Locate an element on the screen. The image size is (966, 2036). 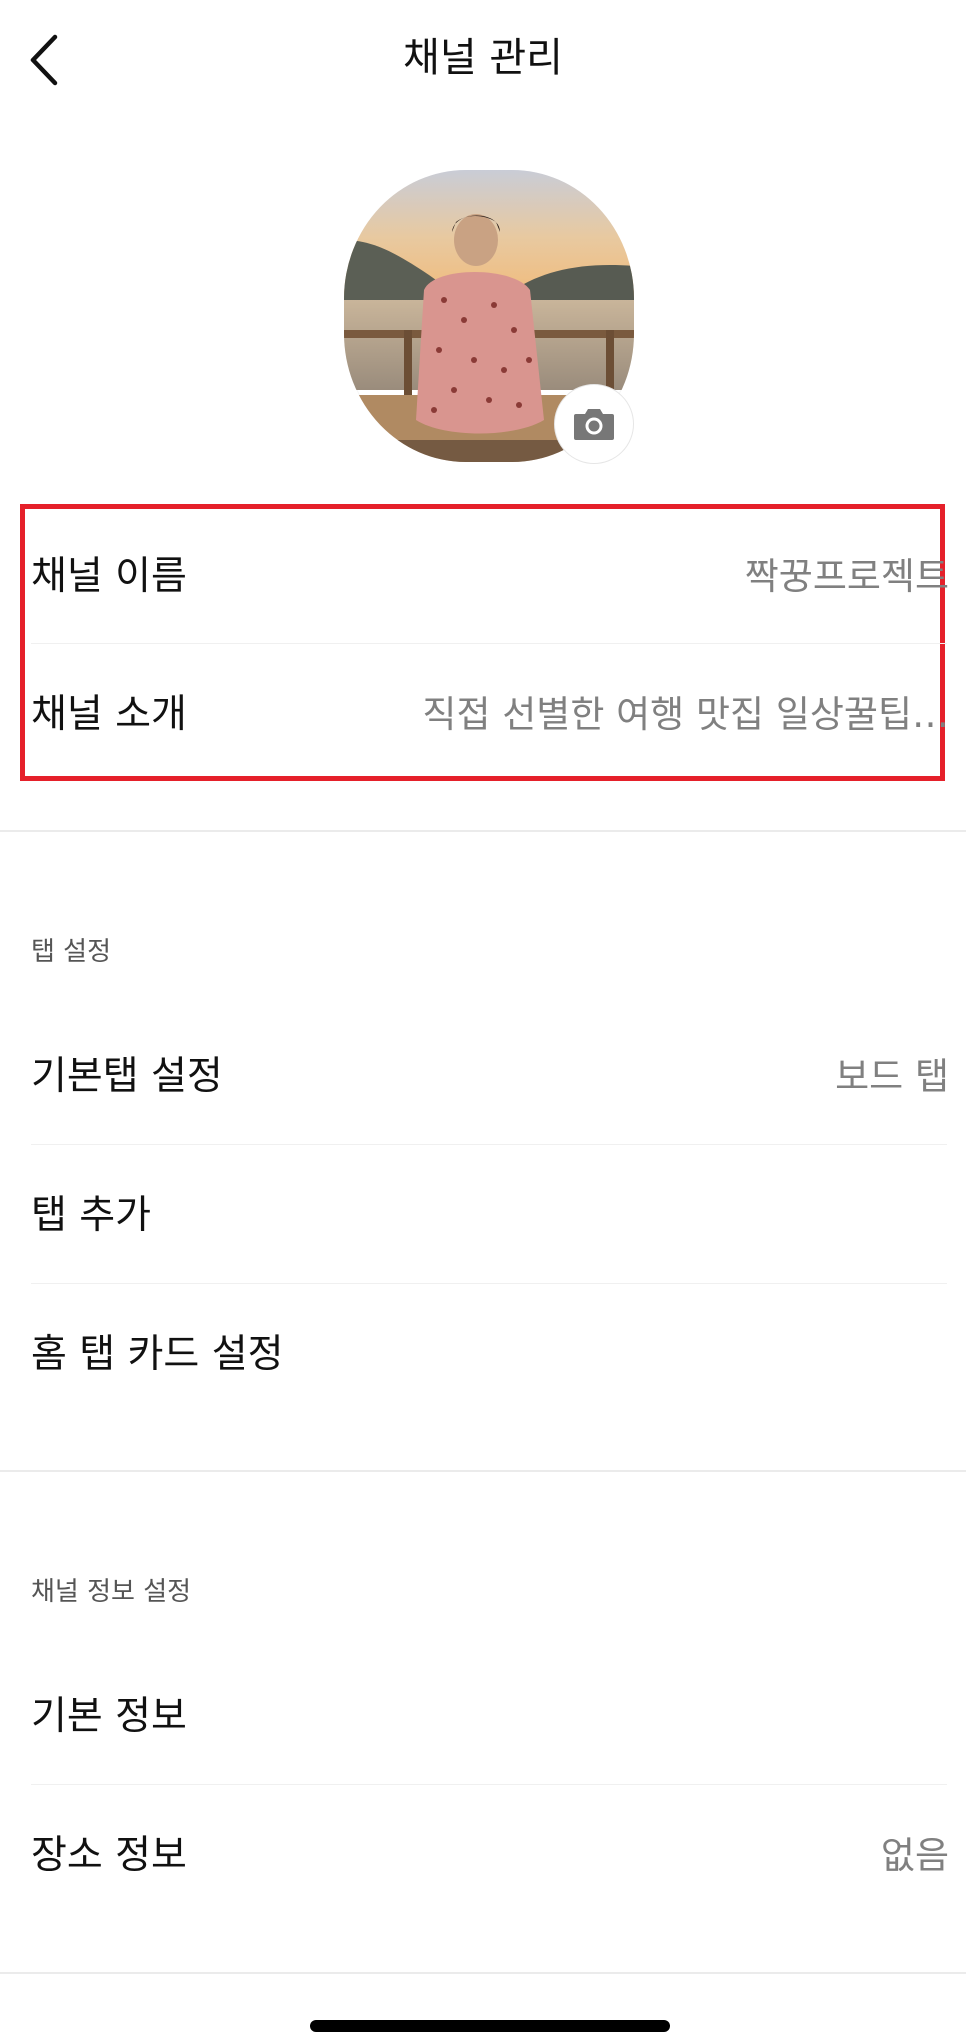
top-bar: 채널 관리 is located at coordinates (483, 60).